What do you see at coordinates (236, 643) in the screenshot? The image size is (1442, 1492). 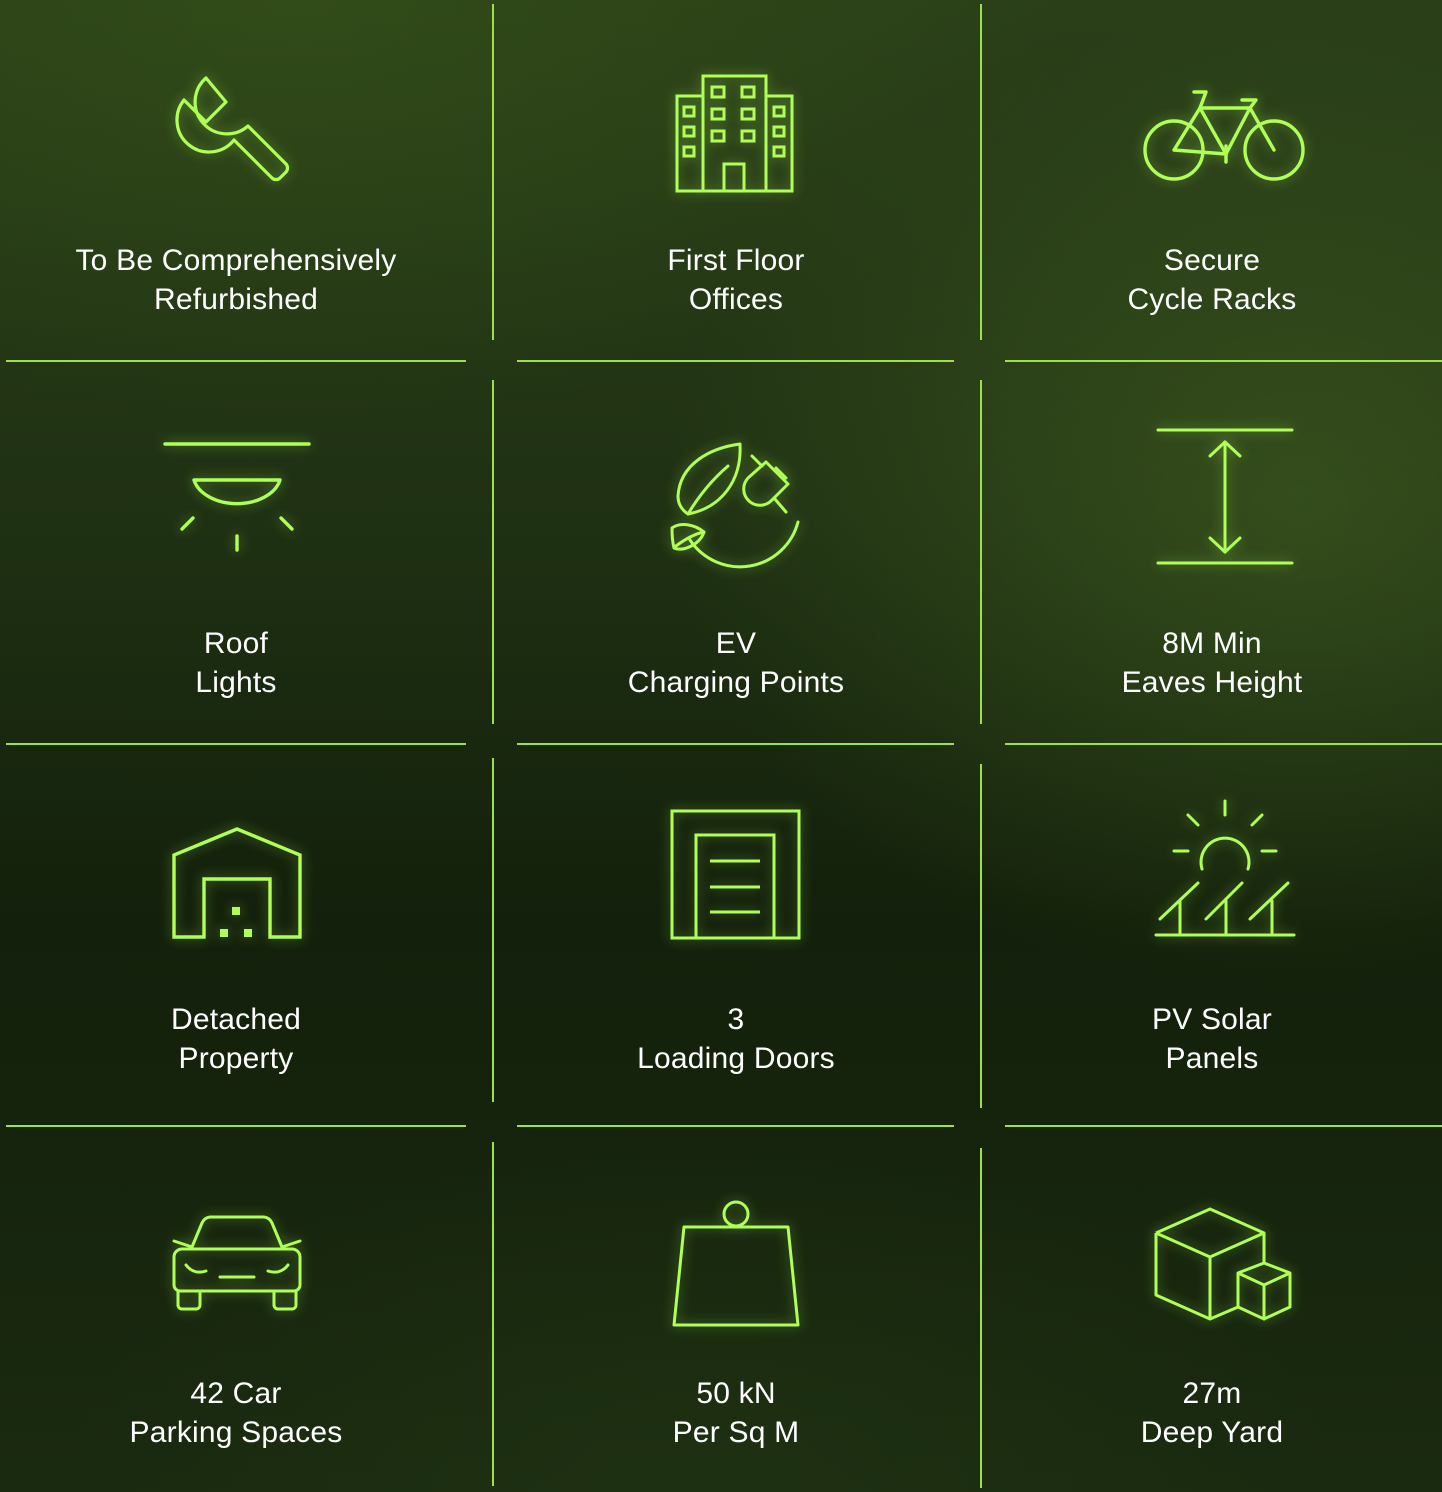 I see `feature-label-line1: Roof` at bounding box center [236, 643].